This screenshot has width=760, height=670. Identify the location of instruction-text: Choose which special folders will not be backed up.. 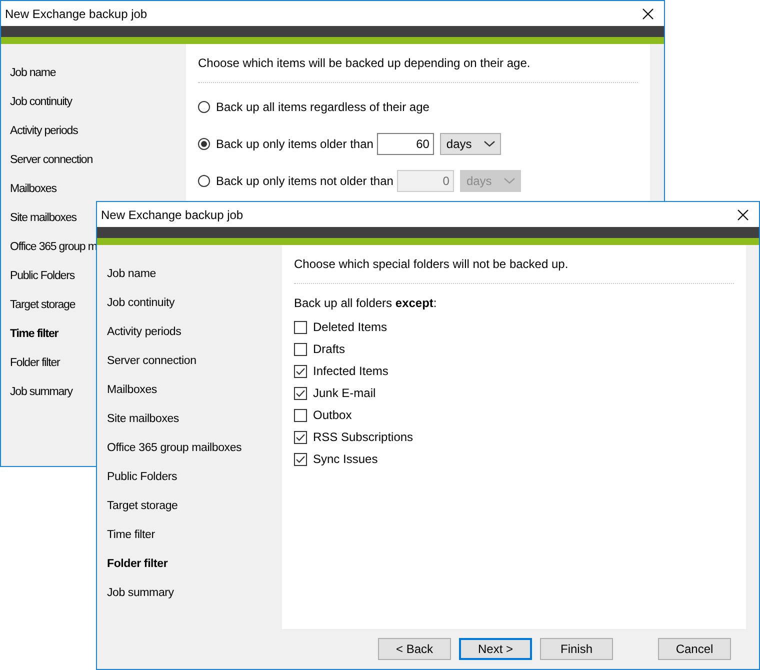
(432, 264).